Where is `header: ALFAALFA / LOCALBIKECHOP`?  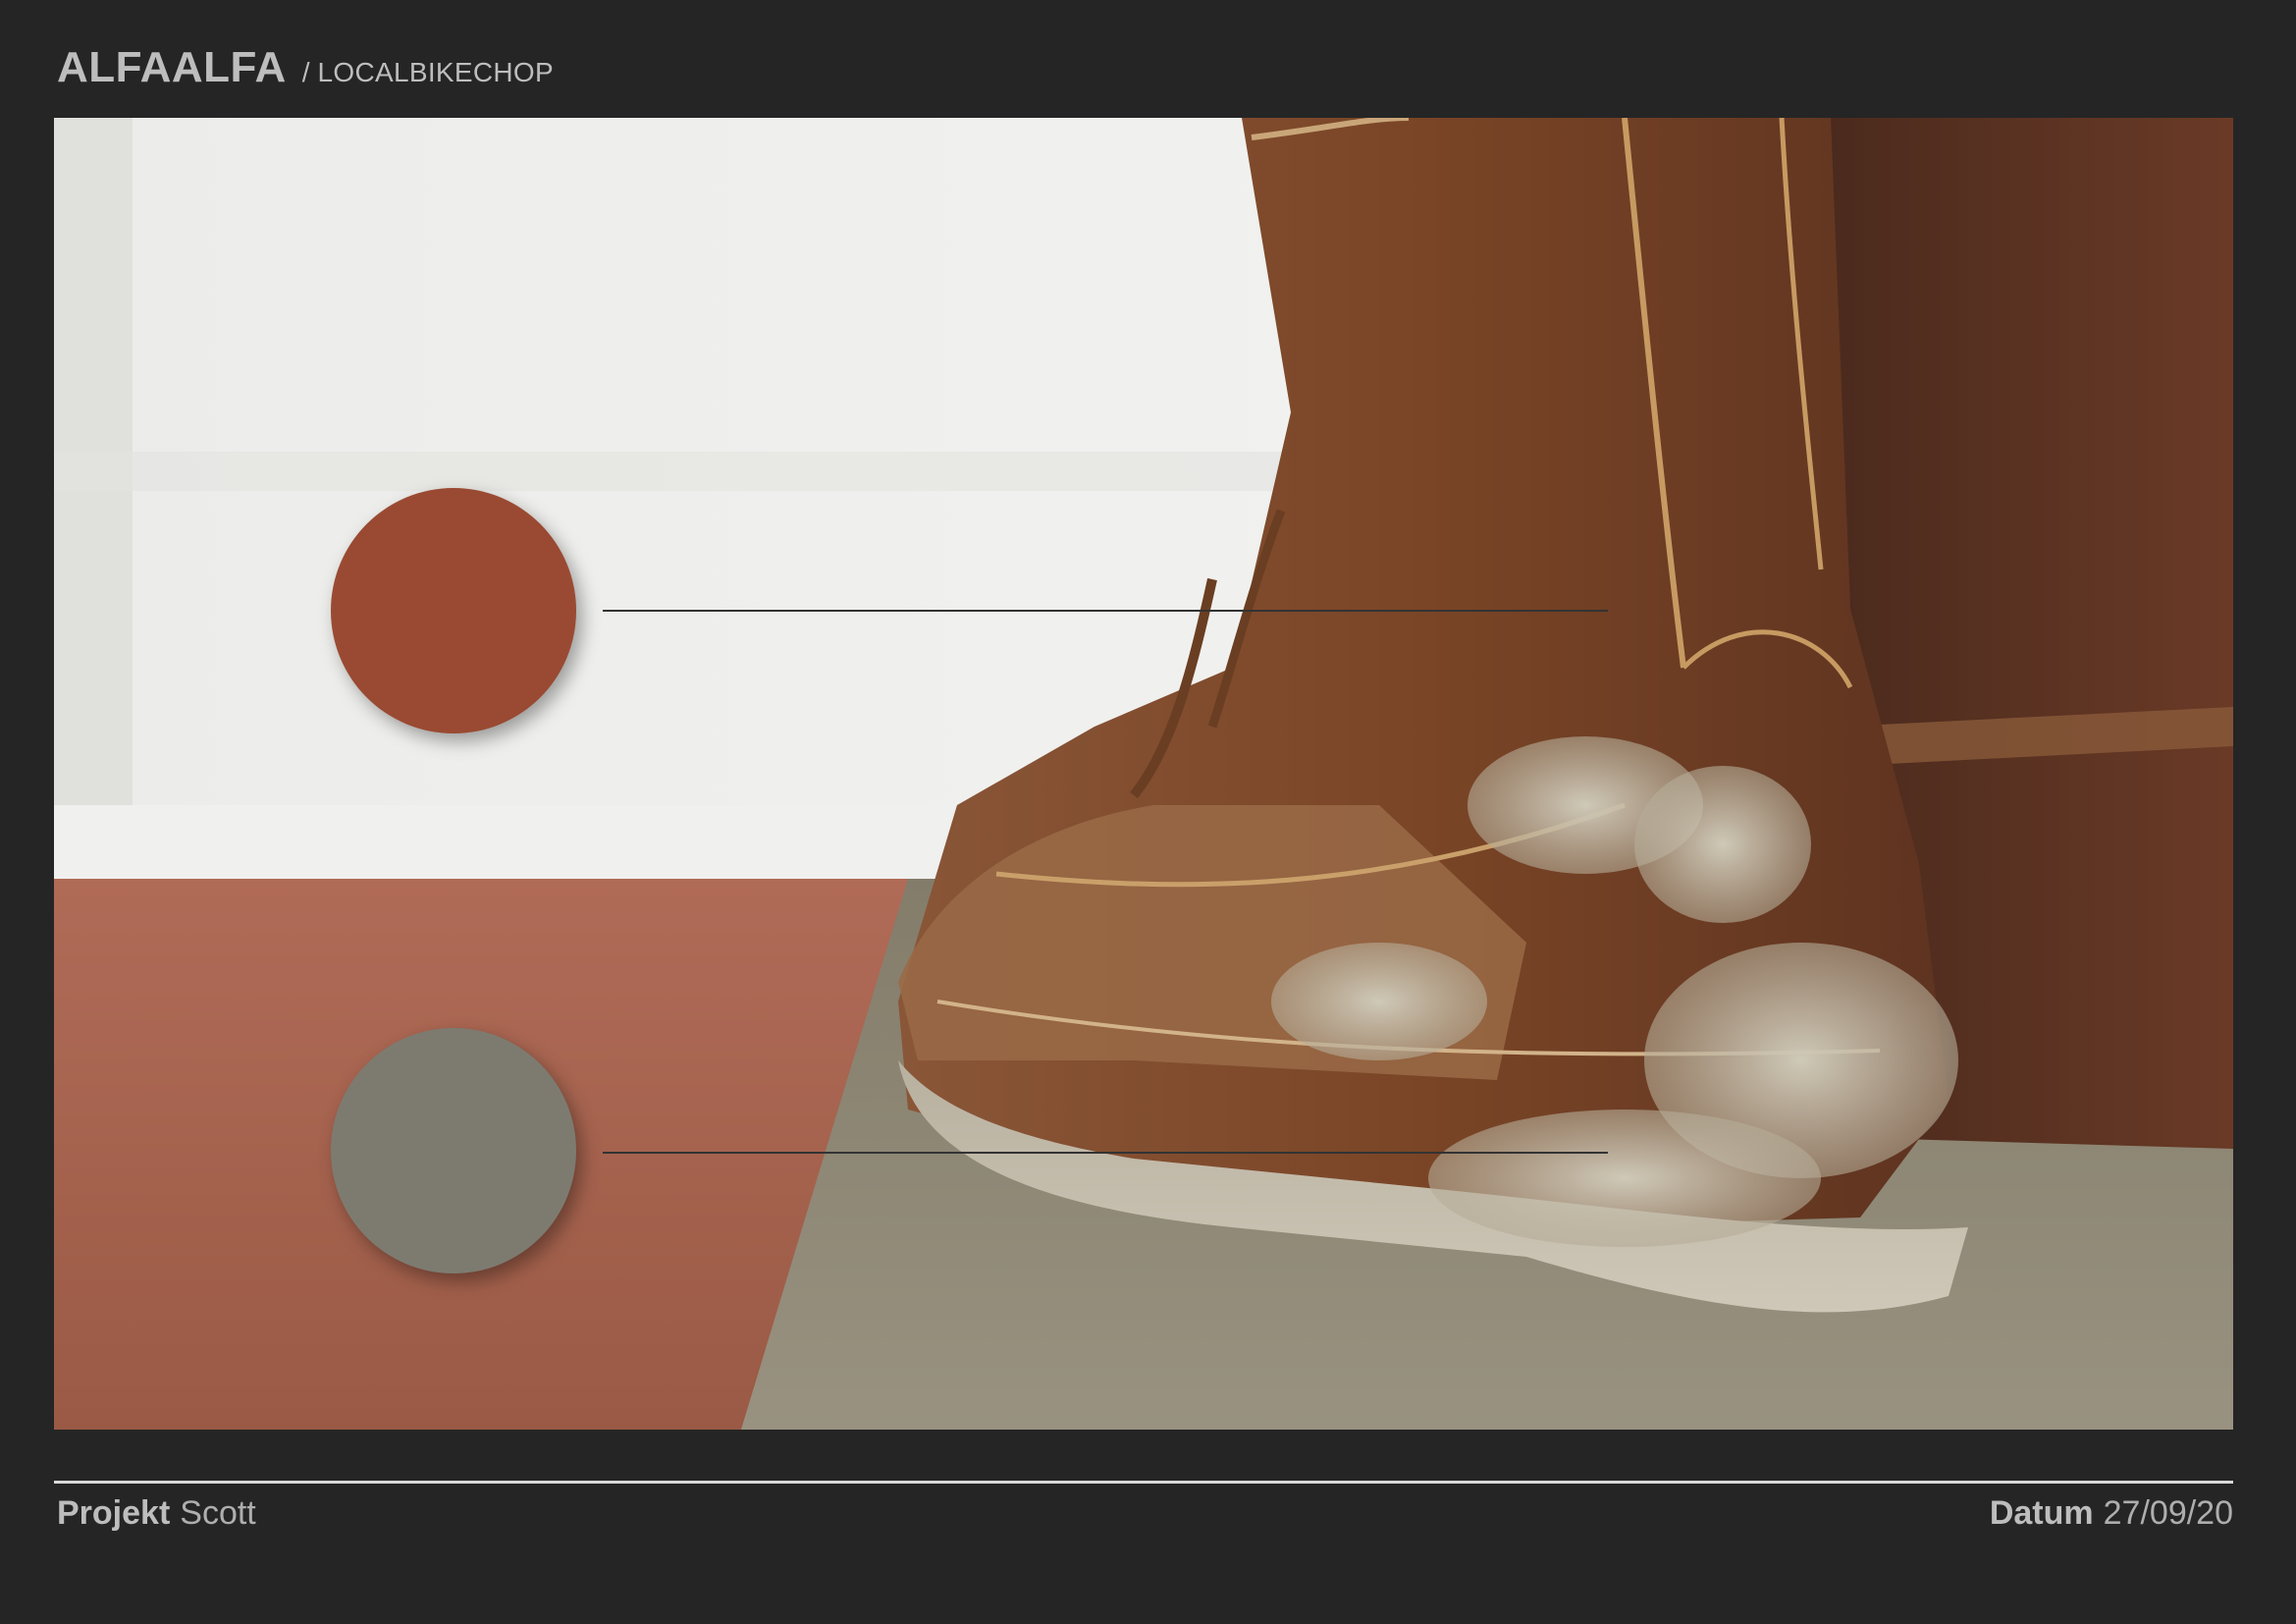
header: ALFAALFA / LOCALBIKECHOP is located at coordinates (305, 67).